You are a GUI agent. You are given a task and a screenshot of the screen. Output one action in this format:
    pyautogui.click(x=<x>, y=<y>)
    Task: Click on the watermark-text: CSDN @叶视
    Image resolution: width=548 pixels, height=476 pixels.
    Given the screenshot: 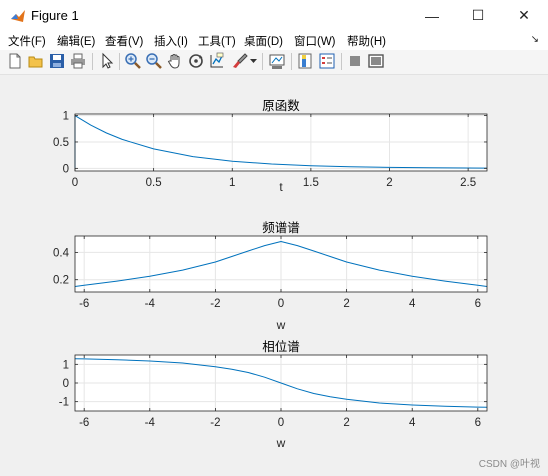 What is the action you would take?
    pyautogui.click(x=509, y=464)
    